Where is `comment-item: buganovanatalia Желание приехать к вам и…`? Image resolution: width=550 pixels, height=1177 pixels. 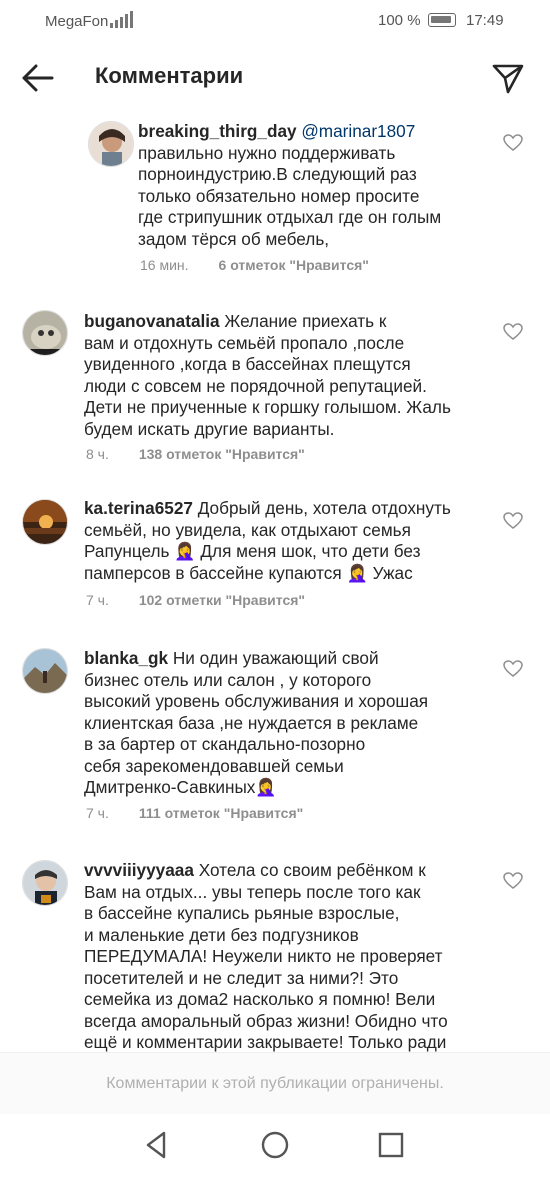
comment-item: buganovanatalia Желание приехать к вам и… is located at coordinates (275, 393).